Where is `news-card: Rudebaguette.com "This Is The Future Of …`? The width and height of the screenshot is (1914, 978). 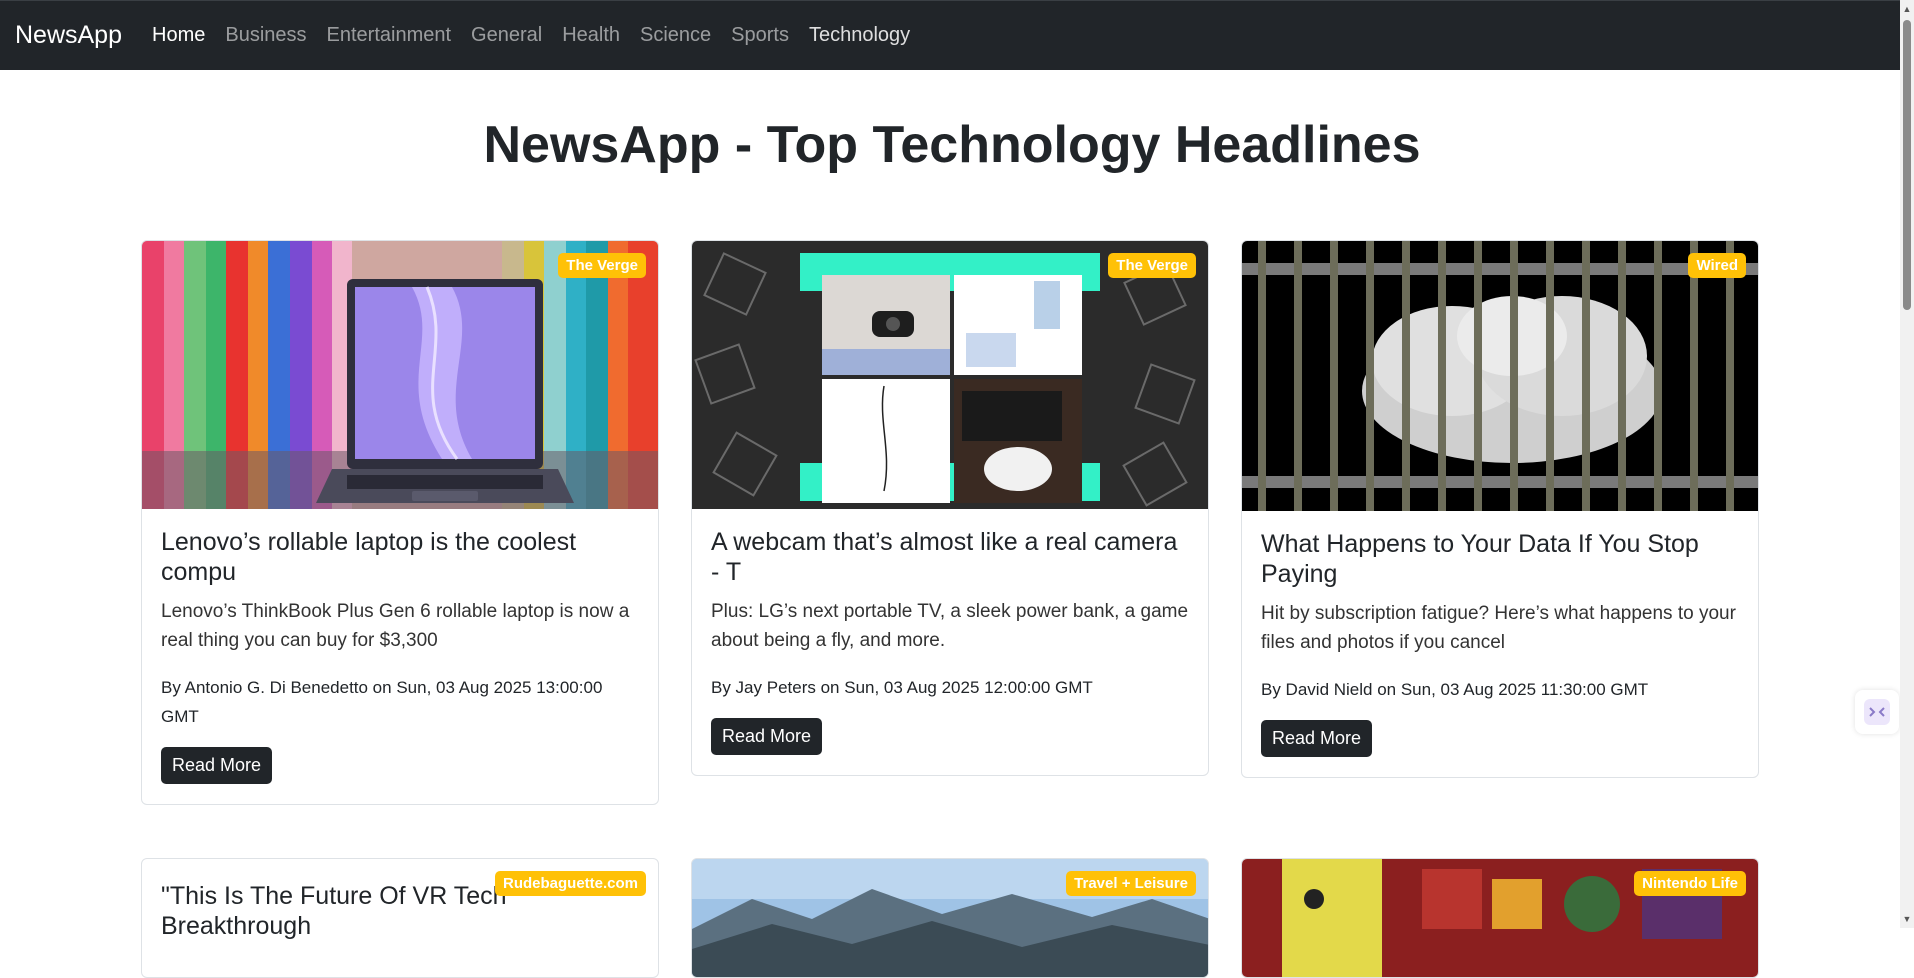
news-card: Rudebaguette.com "This Is The Future Of … is located at coordinates (400, 918).